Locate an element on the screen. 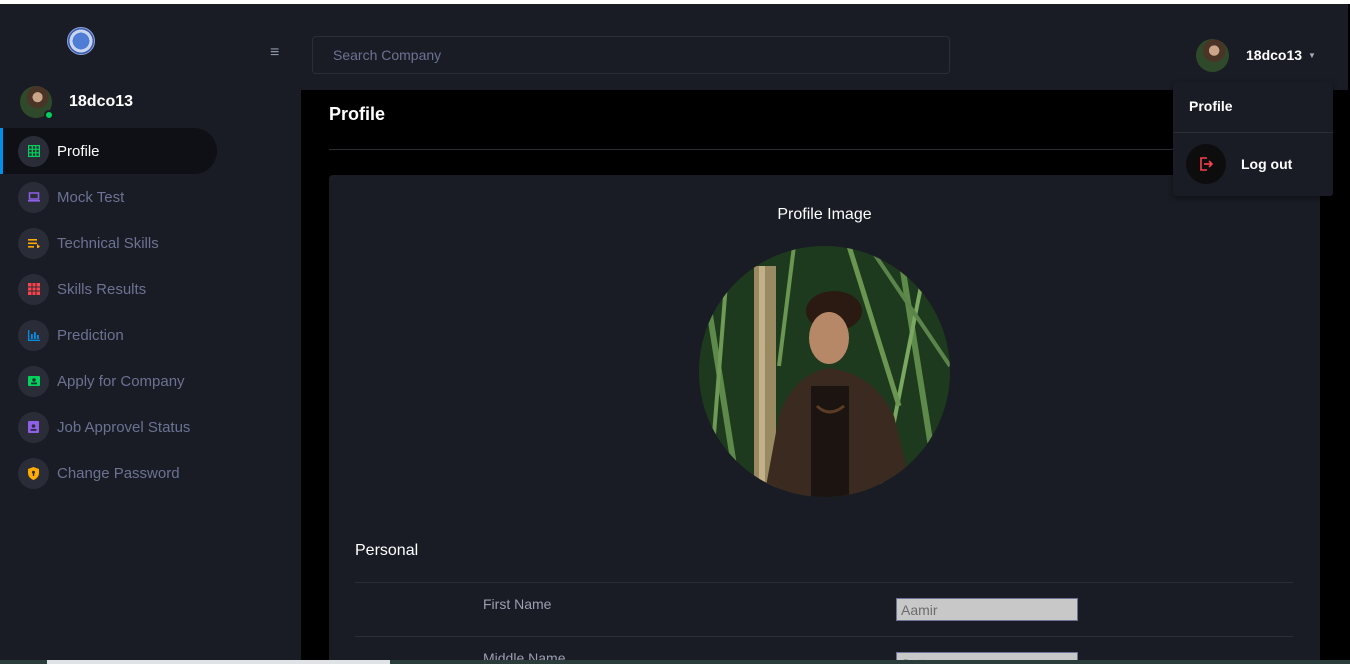  sidebar-item-label: Change Password is located at coordinates (118, 473).